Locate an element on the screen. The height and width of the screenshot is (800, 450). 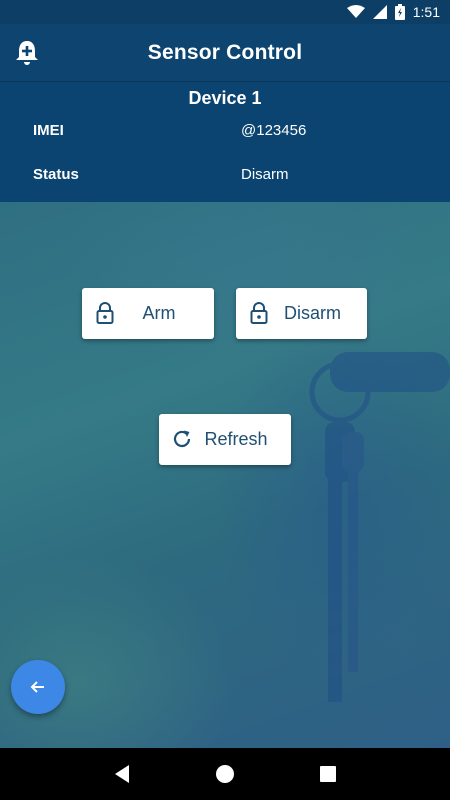
page-title: Sensor Control is located at coordinates (225, 52).